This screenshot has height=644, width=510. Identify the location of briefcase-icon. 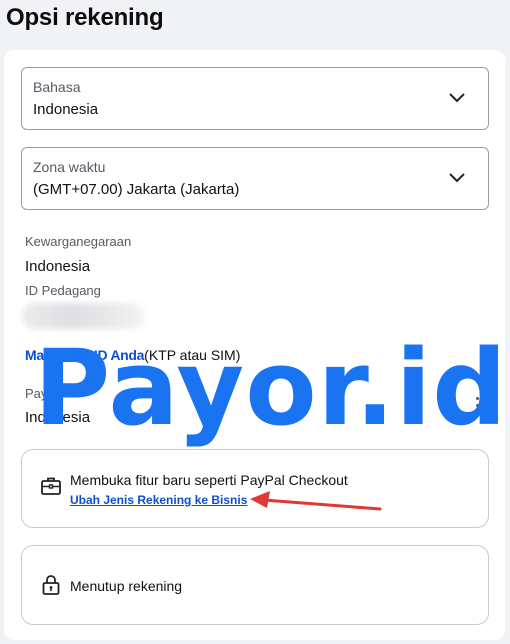
(51, 486).